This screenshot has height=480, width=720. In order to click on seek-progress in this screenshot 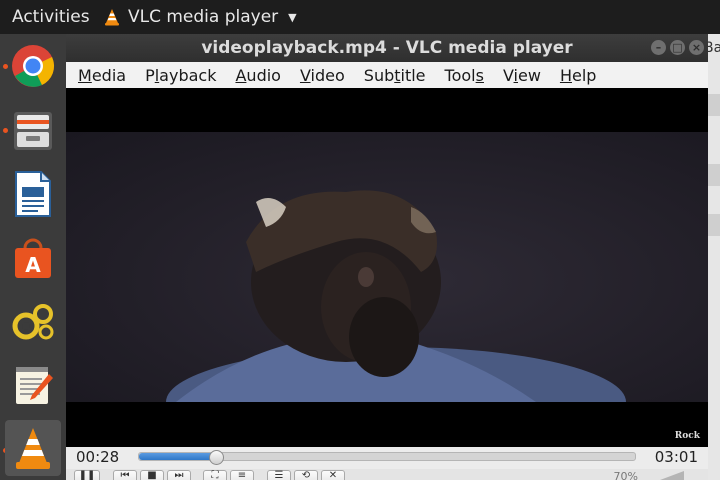, I will do `click(177, 456)`.